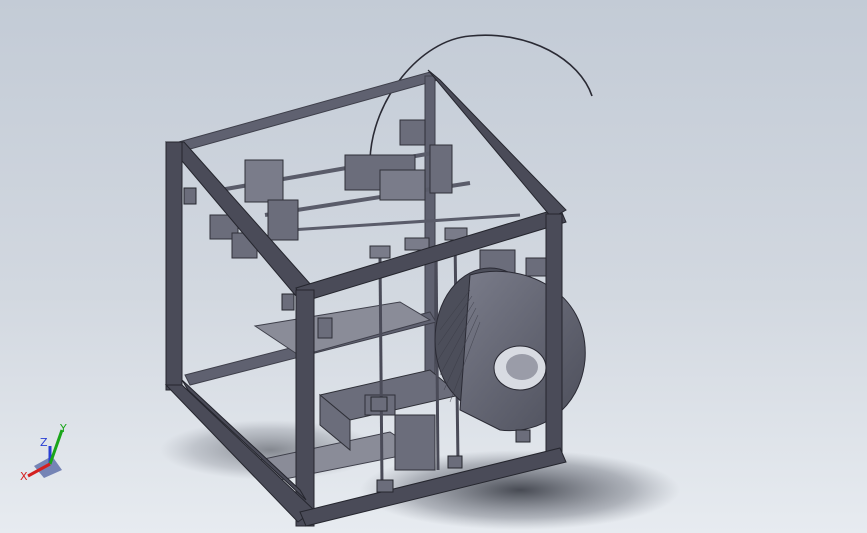  I want to click on triad-y-label: Y, so click(63, 428).